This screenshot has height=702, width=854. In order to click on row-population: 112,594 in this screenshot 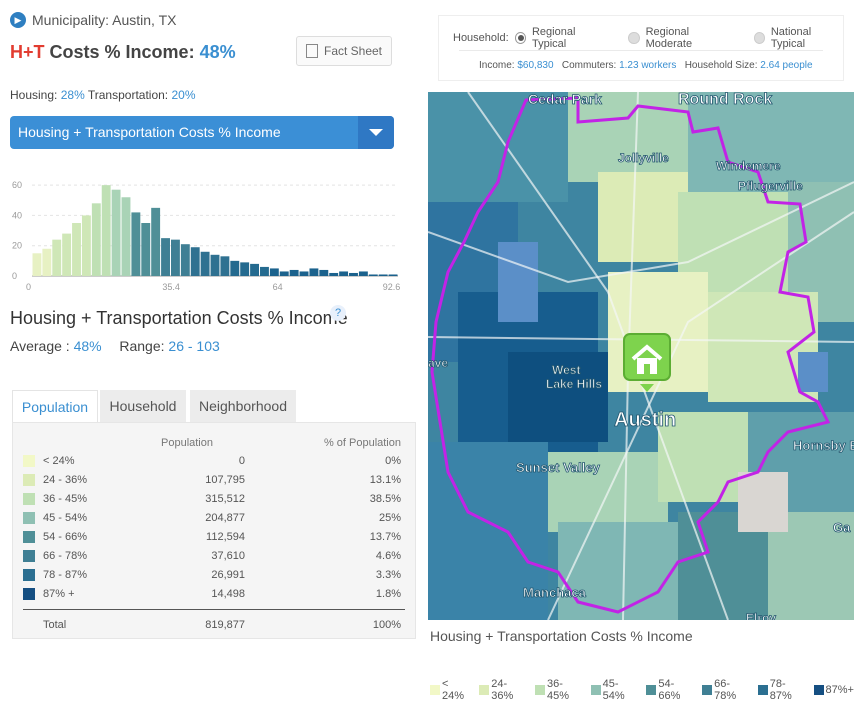, I will do `click(225, 537)`.